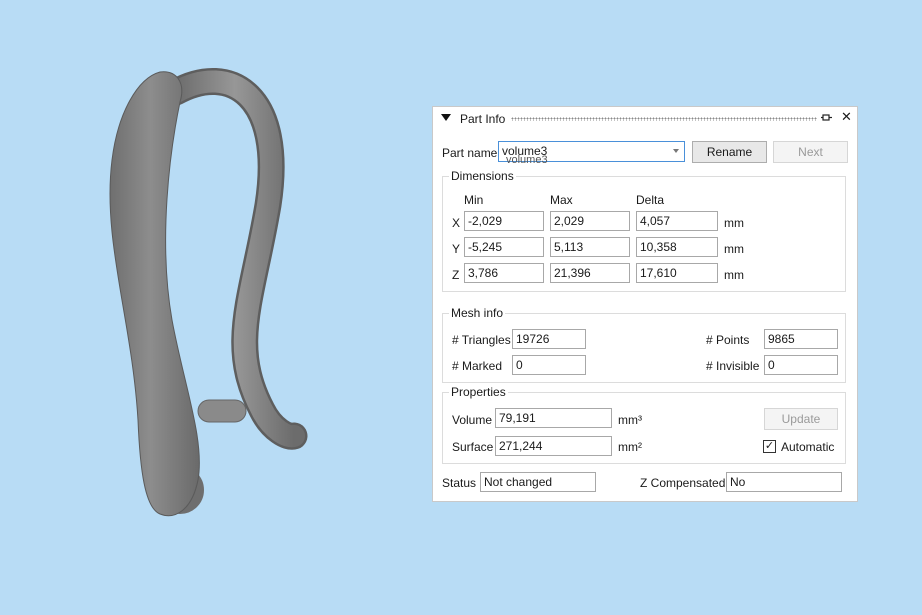 Image resolution: width=922 pixels, height=615 pixels. I want to click on triangle-down-icon, so click(446, 117).